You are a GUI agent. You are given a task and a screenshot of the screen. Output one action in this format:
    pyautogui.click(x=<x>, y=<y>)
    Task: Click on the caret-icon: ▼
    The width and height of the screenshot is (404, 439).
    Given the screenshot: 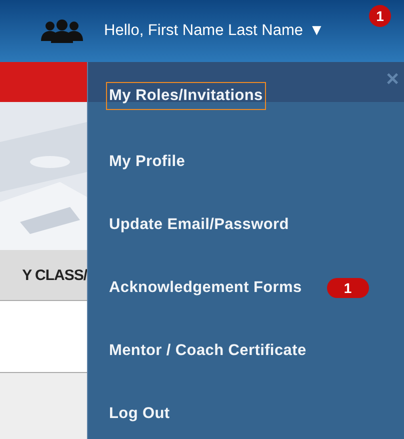 What is the action you would take?
    pyautogui.click(x=316, y=31)
    